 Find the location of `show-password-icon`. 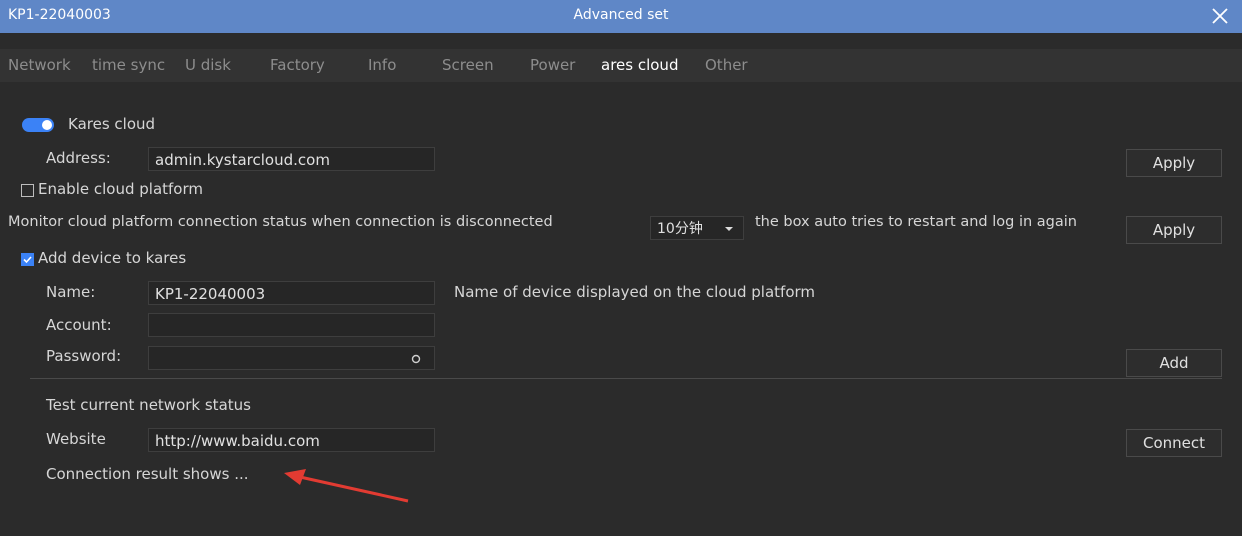

show-password-icon is located at coordinates (416, 362).